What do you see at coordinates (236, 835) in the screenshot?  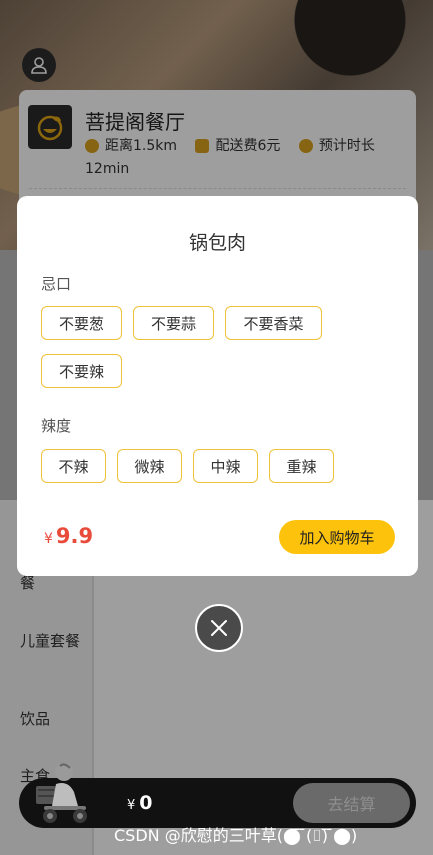 I see `watermark: CSDN @欣慰的三叶草(⬤̄ ̄(⌷)̄ ̄⬤)` at bounding box center [236, 835].